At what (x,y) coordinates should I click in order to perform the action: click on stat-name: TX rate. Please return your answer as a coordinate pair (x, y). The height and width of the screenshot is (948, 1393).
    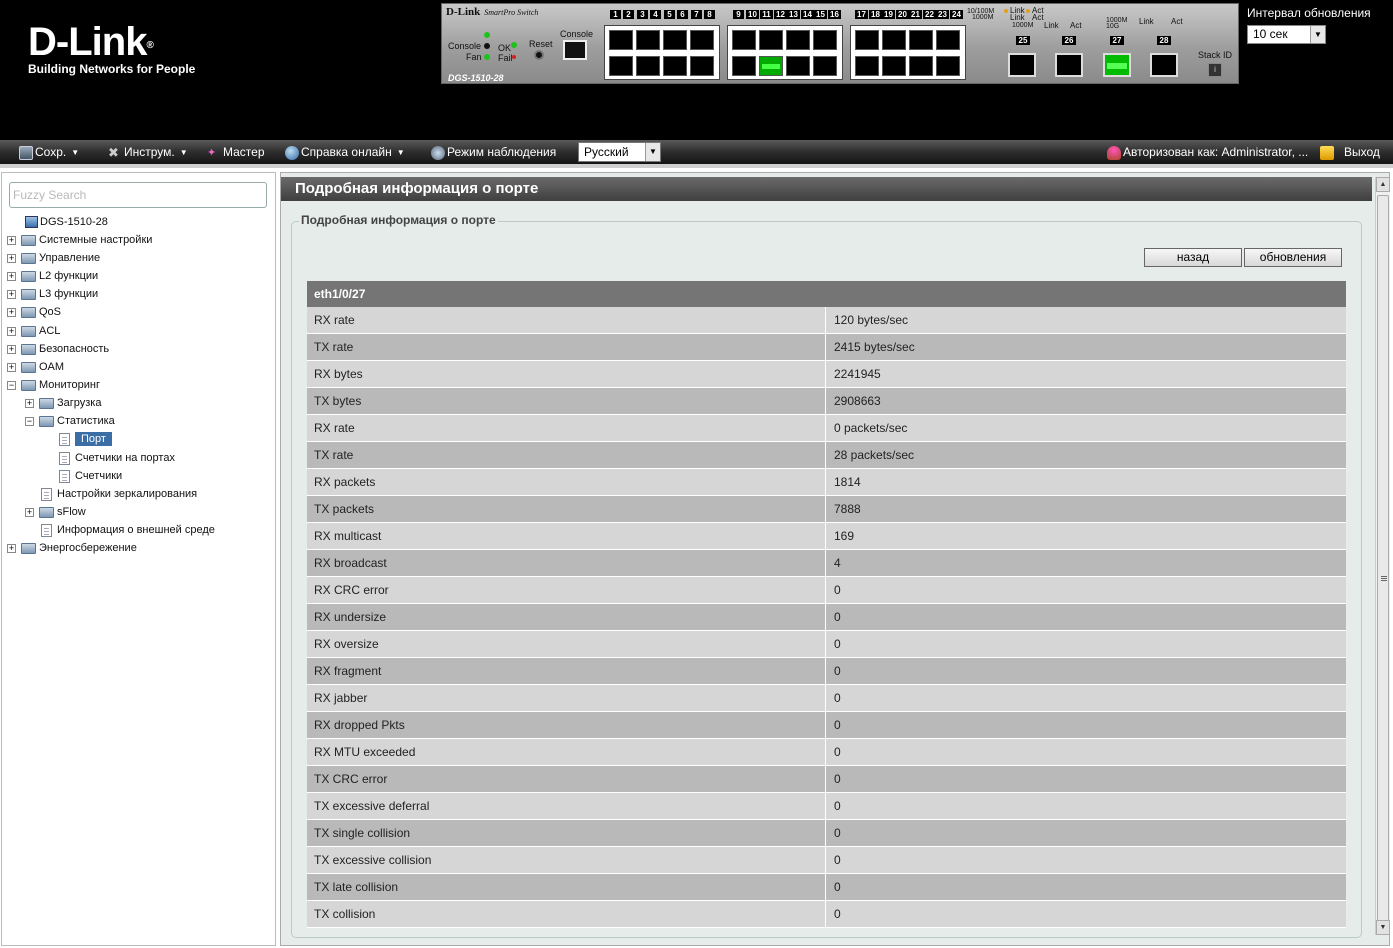
    Looking at the image, I should click on (566, 347).